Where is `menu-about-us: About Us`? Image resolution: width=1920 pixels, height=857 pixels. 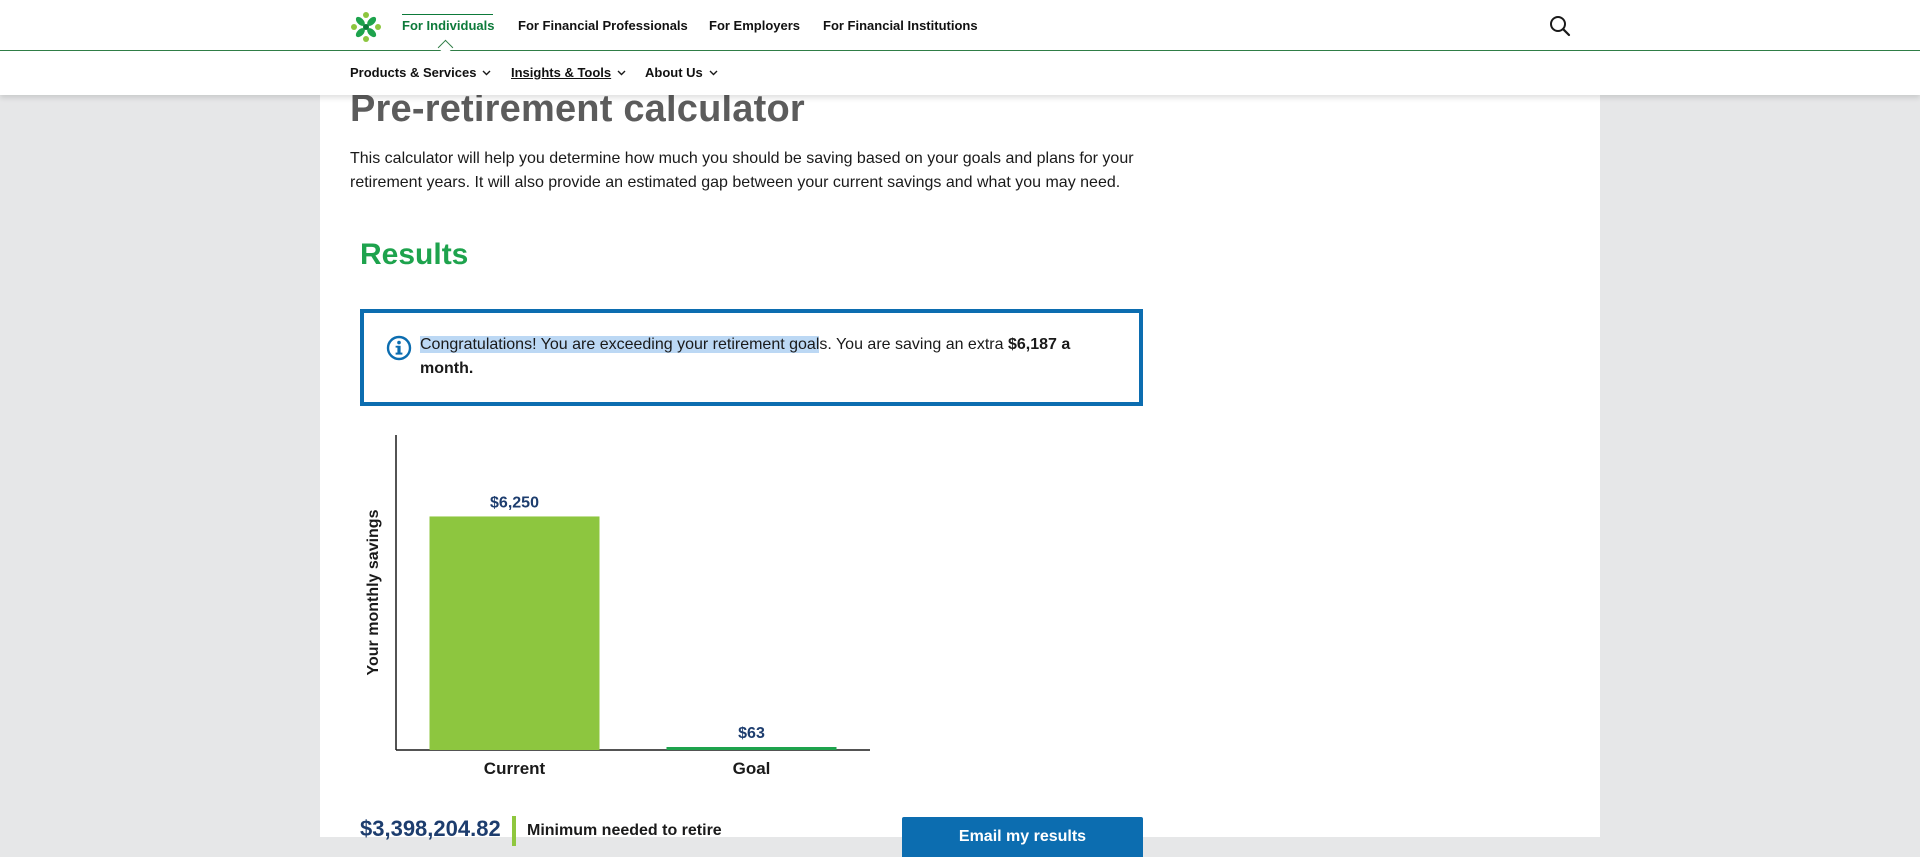
menu-about-us: About Us is located at coordinates (681, 72).